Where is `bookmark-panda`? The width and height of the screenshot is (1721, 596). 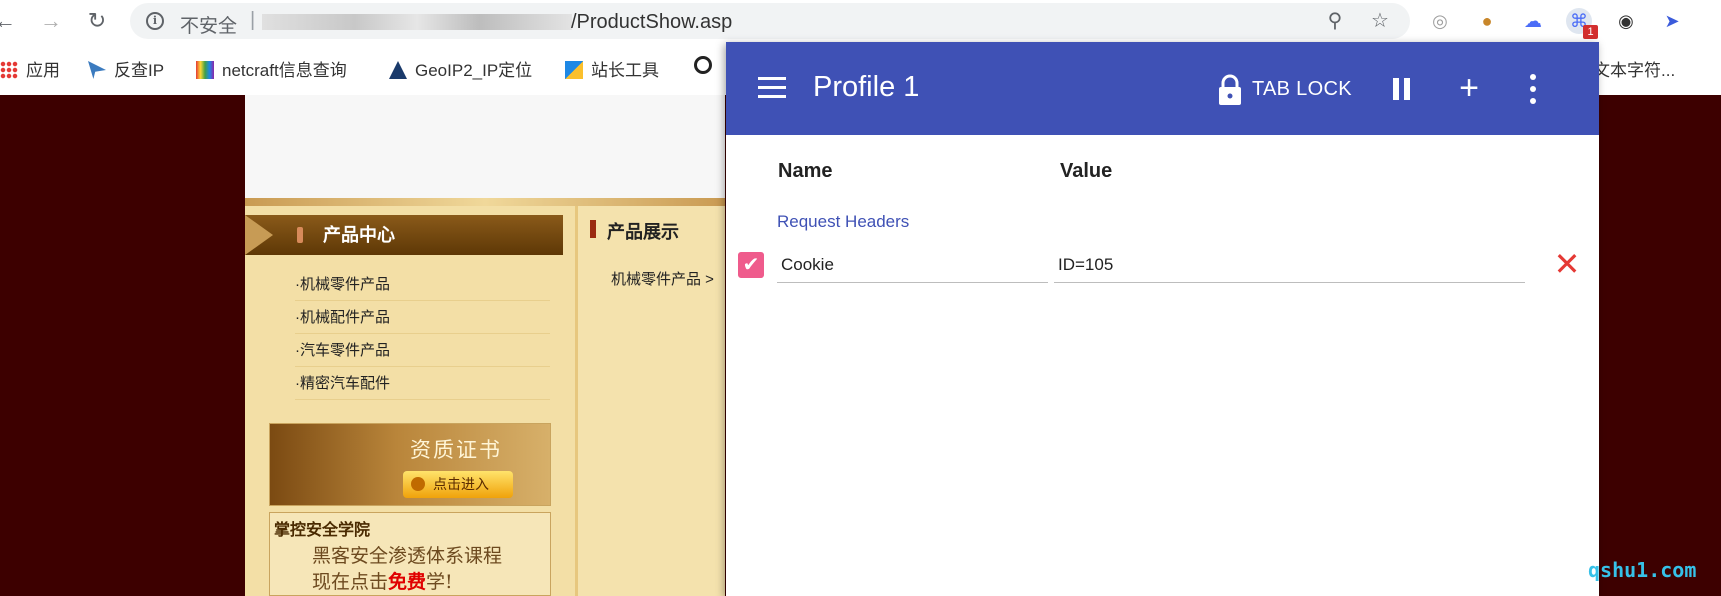 bookmark-panda is located at coordinates (707, 66).